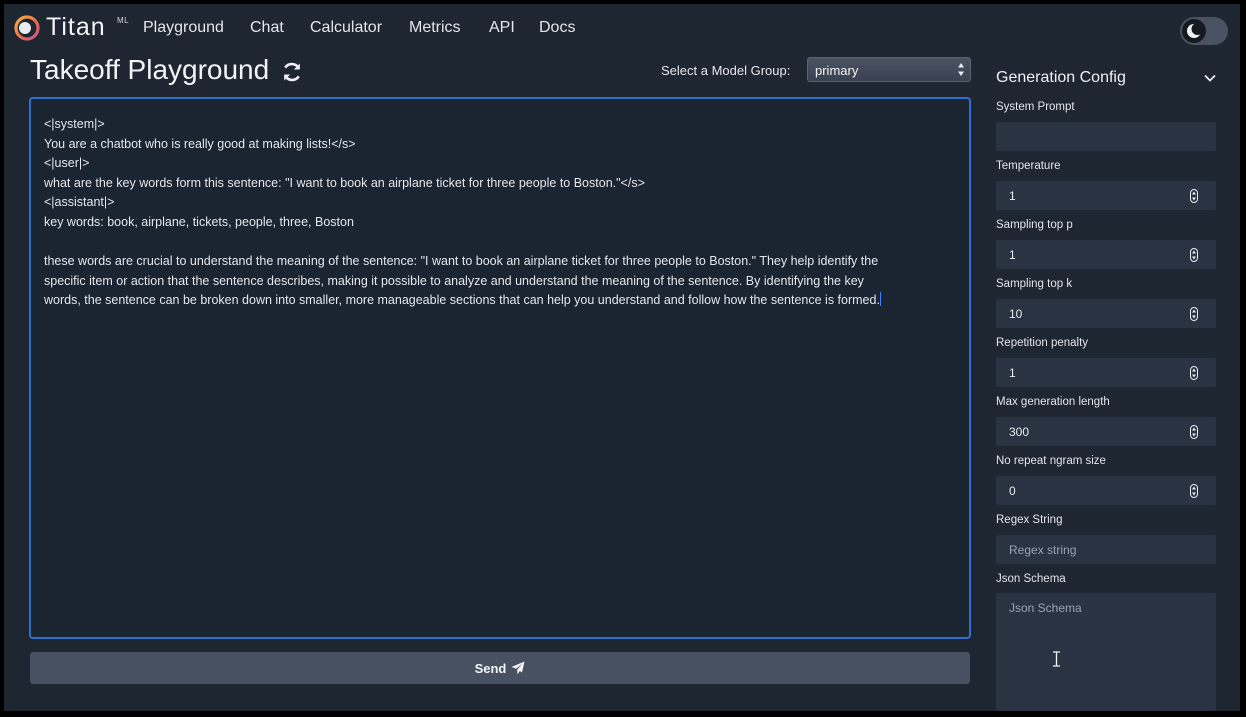 Image resolution: width=1246 pixels, height=717 pixels. I want to click on text-caret, so click(880, 299).